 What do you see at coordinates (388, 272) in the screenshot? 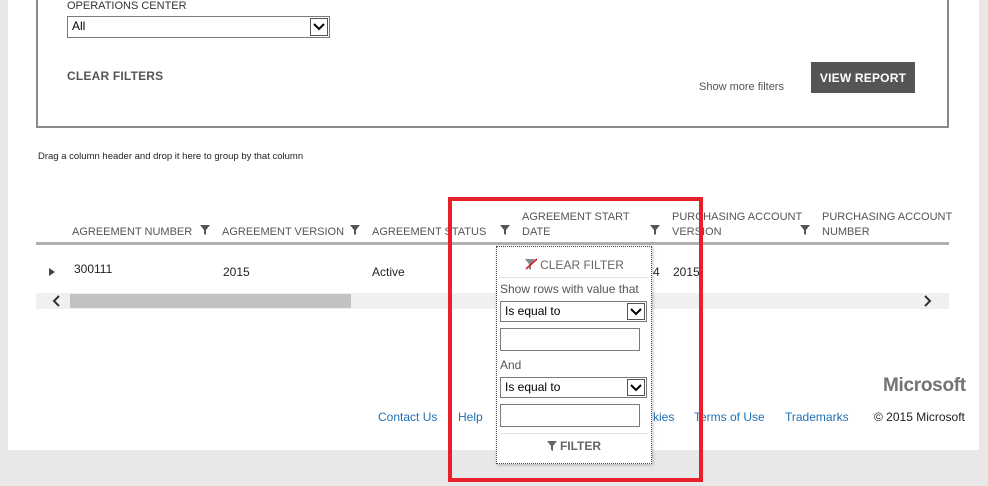
I see `cell-agreement-status: Active` at bounding box center [388, 272].